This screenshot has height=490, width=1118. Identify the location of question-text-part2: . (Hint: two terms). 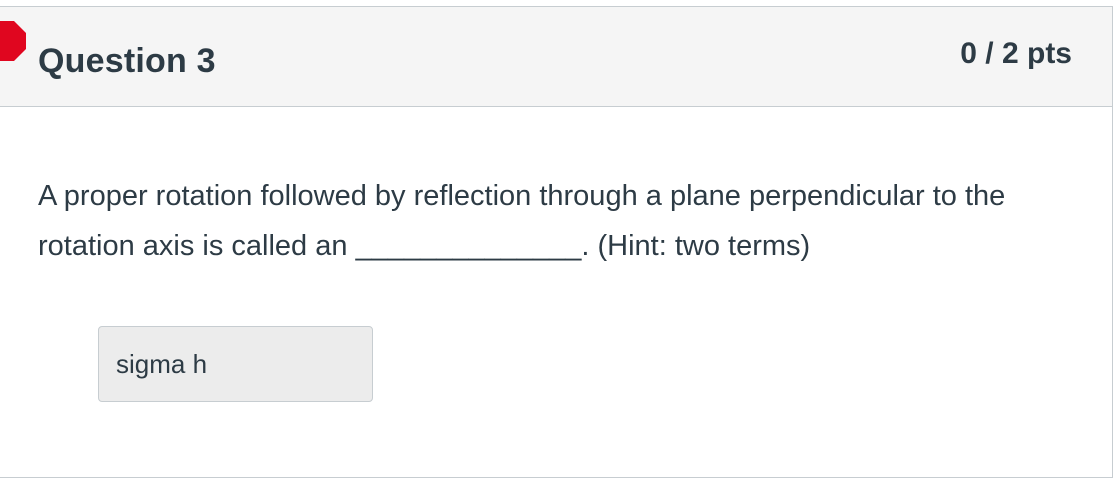
(696, 246).